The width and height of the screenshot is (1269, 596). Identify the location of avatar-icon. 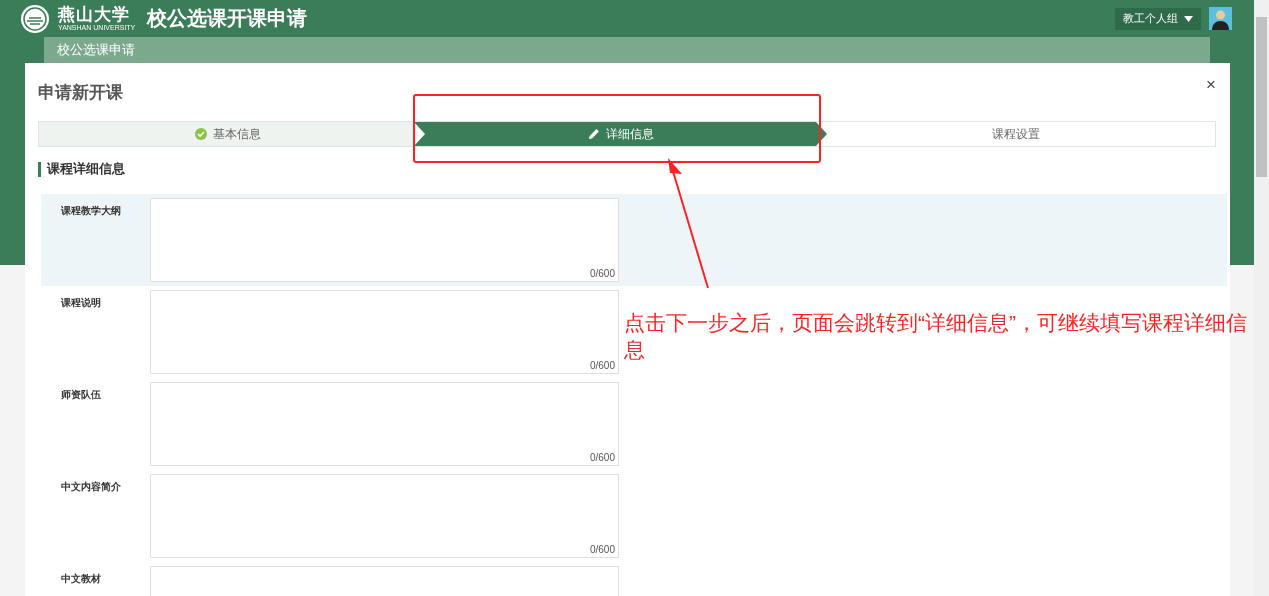
(1220, 18).